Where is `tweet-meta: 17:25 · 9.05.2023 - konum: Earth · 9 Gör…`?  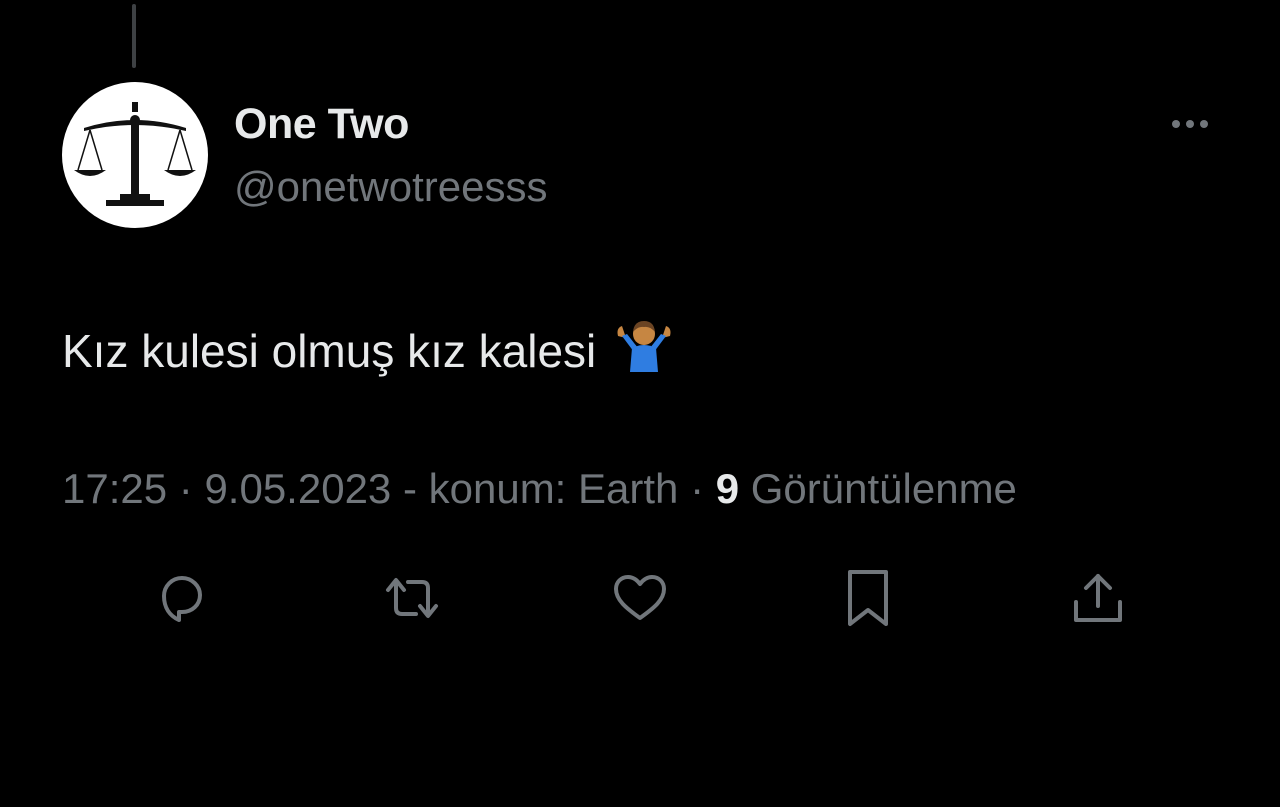 tweet-meta: 17:25 · 9.05.2023 - konum: Earth · 9 Gör… is located at coordinates (539, 489).